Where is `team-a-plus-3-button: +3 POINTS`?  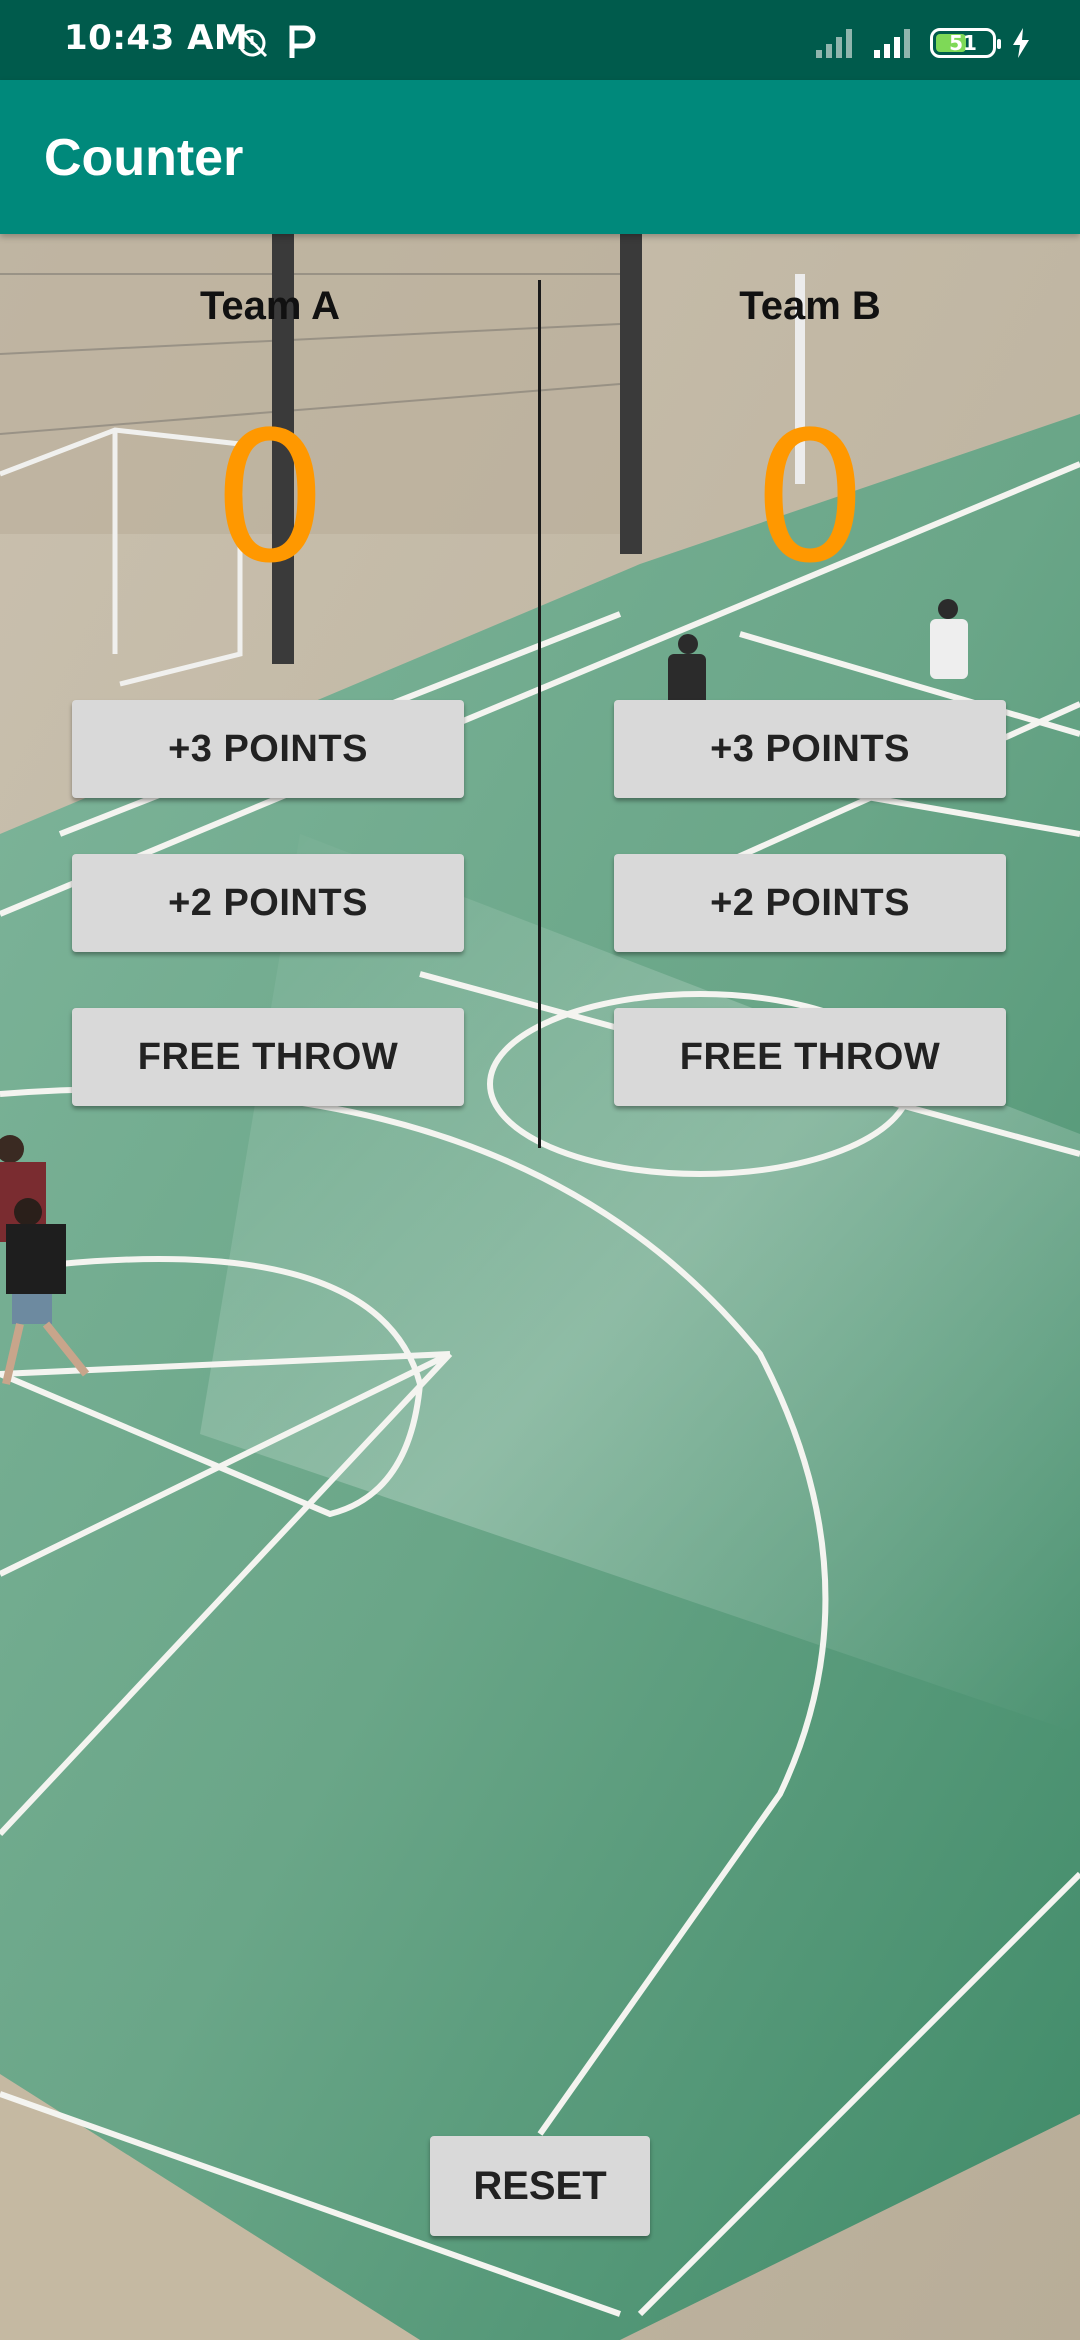 team-a-plus-3-button: +3 POINTS is located at coordinates (268, 749).